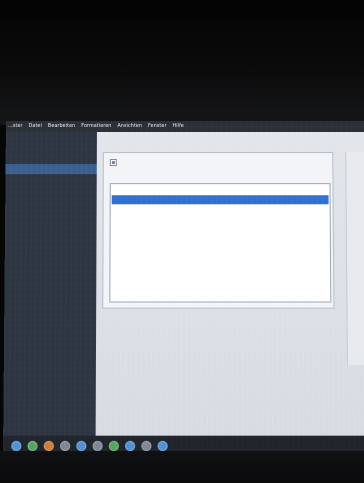 Image resolution: width=364 pixels, height=483 pixels. I want to click on list-item-selected, so click(220, 200).